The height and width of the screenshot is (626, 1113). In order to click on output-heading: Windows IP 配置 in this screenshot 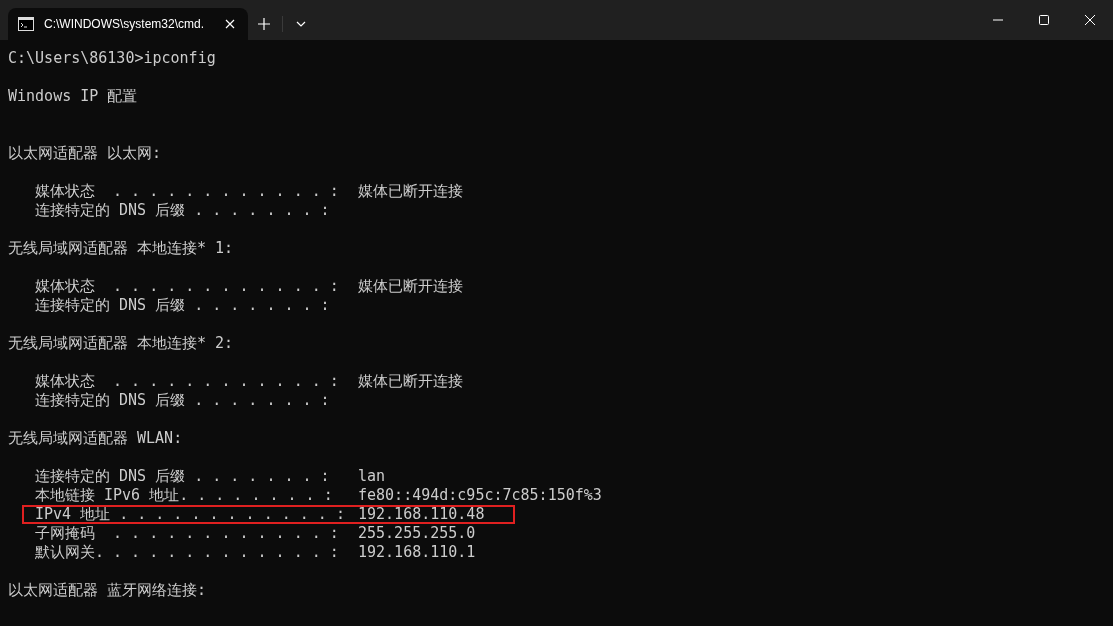, I will do `click(73, 96)`.